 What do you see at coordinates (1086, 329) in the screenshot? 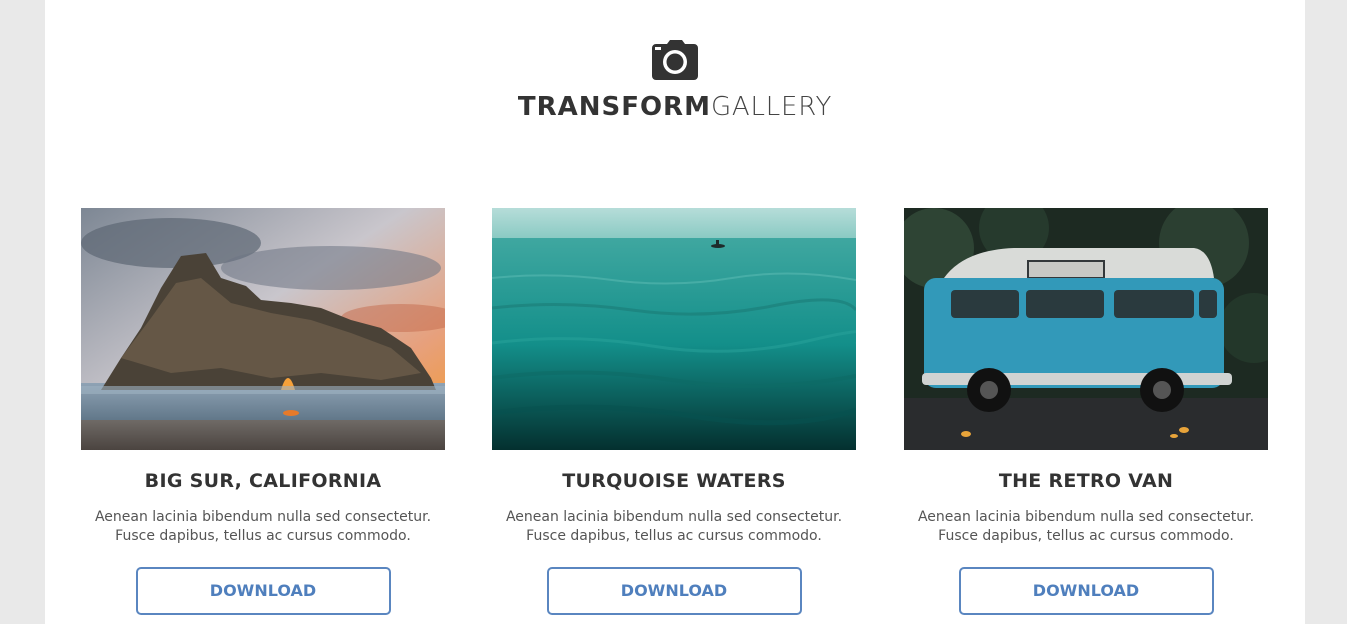
I see `retro-van-photo` at bounding box center [1086, 329].